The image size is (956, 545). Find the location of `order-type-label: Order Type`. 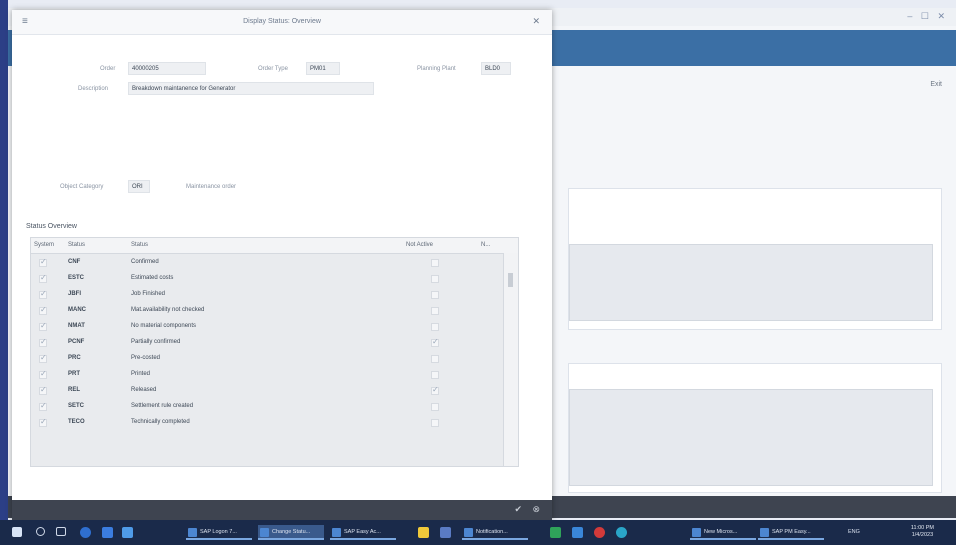

order-type-label: Order Type is located at coordinates (273, 69).